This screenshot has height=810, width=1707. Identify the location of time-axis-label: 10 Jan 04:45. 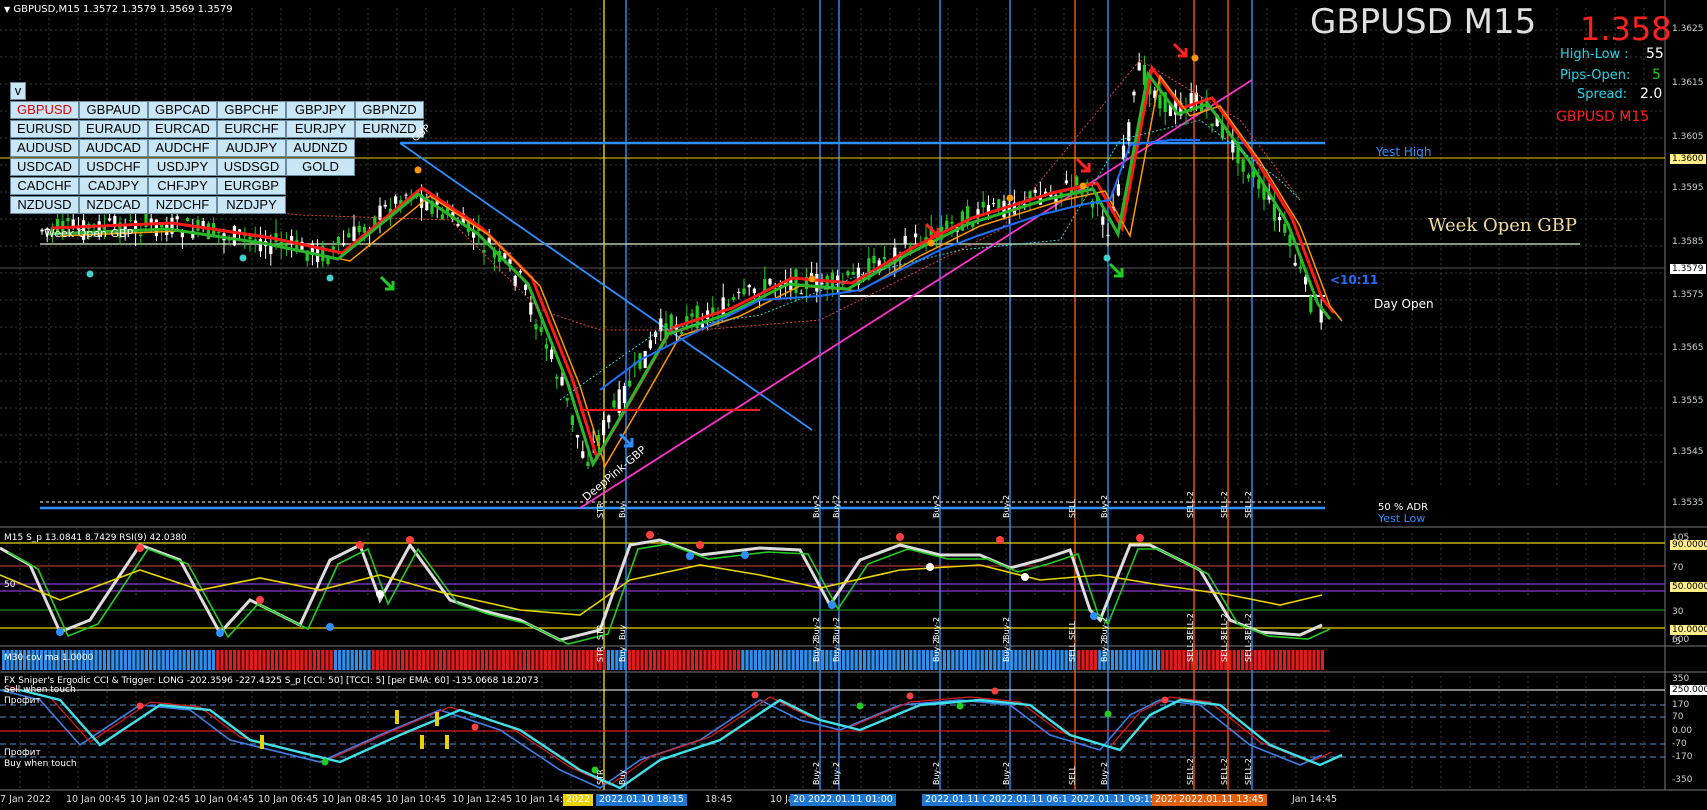
(224, 799).